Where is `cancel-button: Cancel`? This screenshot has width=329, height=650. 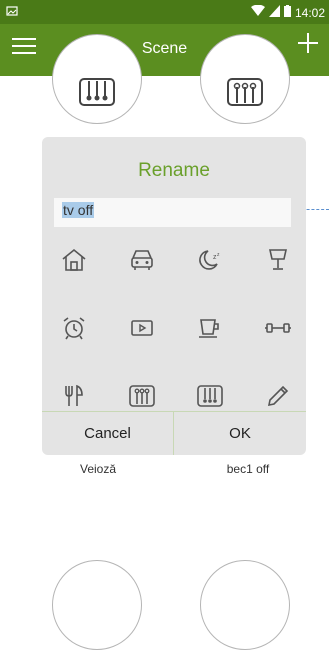 cancel-button: Cancel is located at coordinates (107, 433).